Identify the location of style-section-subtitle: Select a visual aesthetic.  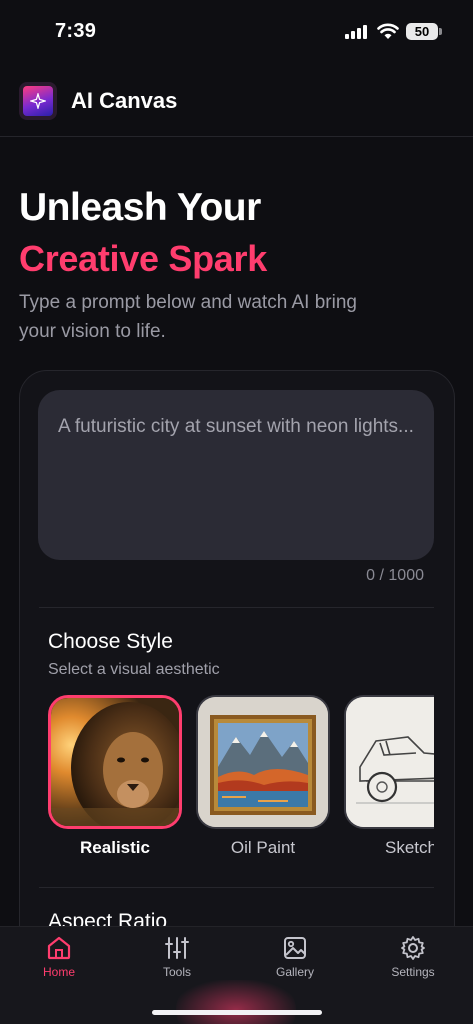
(134, 669).